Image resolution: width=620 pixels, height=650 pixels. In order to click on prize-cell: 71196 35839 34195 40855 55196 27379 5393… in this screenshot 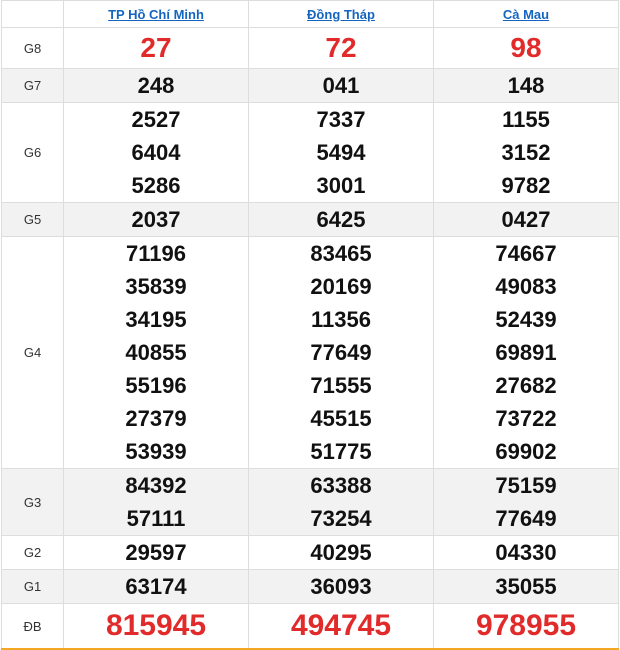, I will do `click(156, 352)`.